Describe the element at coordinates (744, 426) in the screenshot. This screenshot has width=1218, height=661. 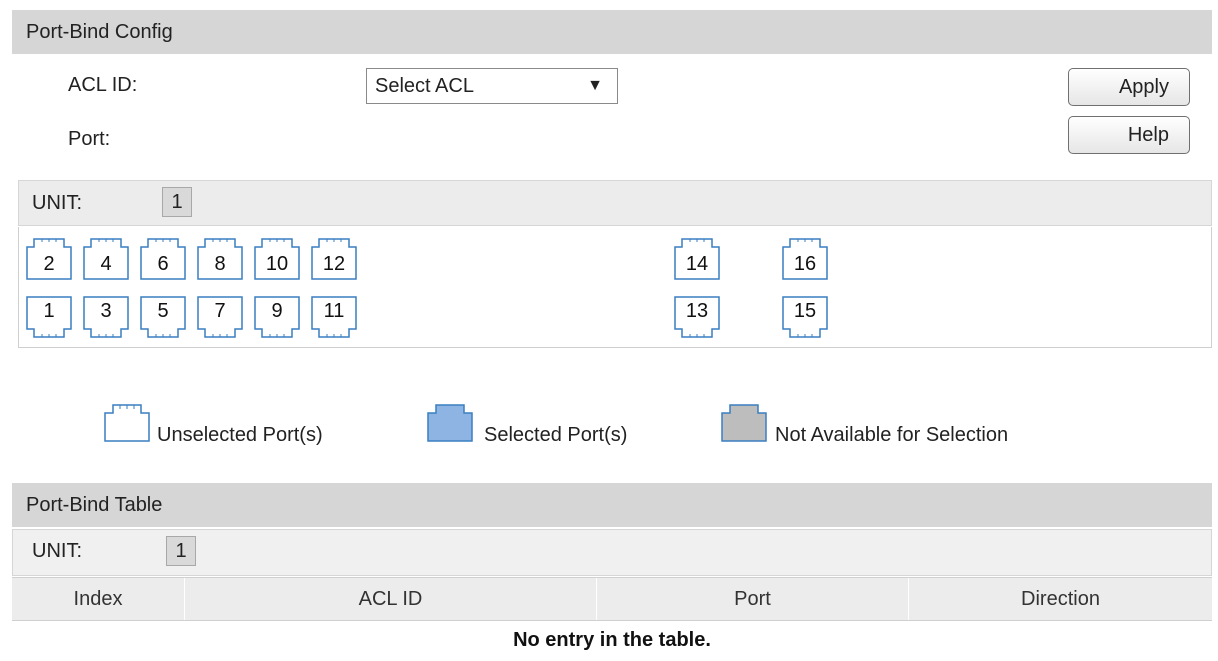
I see `unavailable-port-legend-icon` at that location.